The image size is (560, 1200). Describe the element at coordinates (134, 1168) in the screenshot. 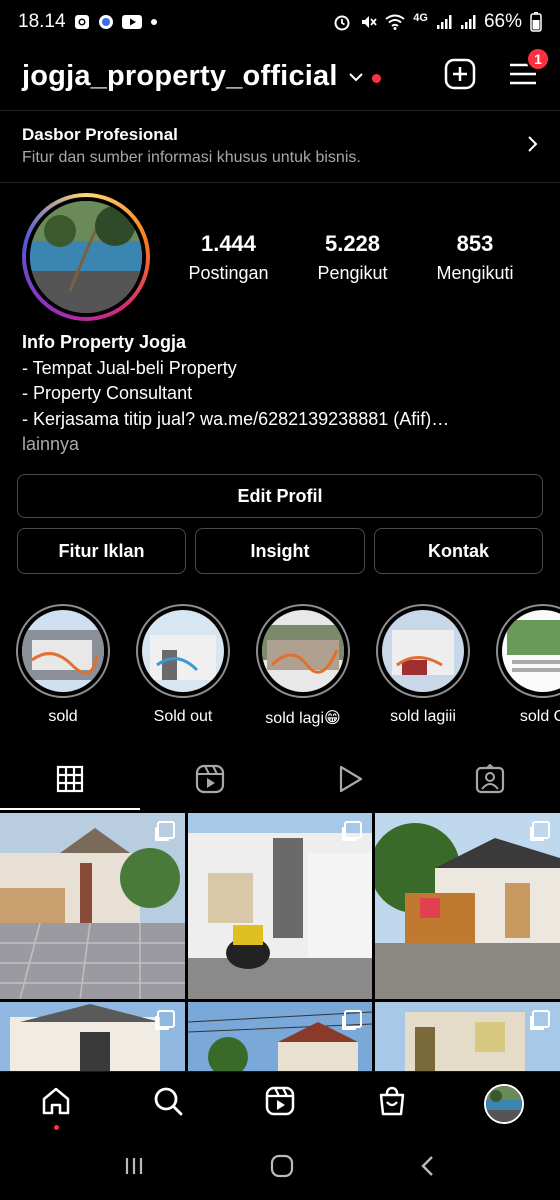

I see `recent-apps-icon` at that location.